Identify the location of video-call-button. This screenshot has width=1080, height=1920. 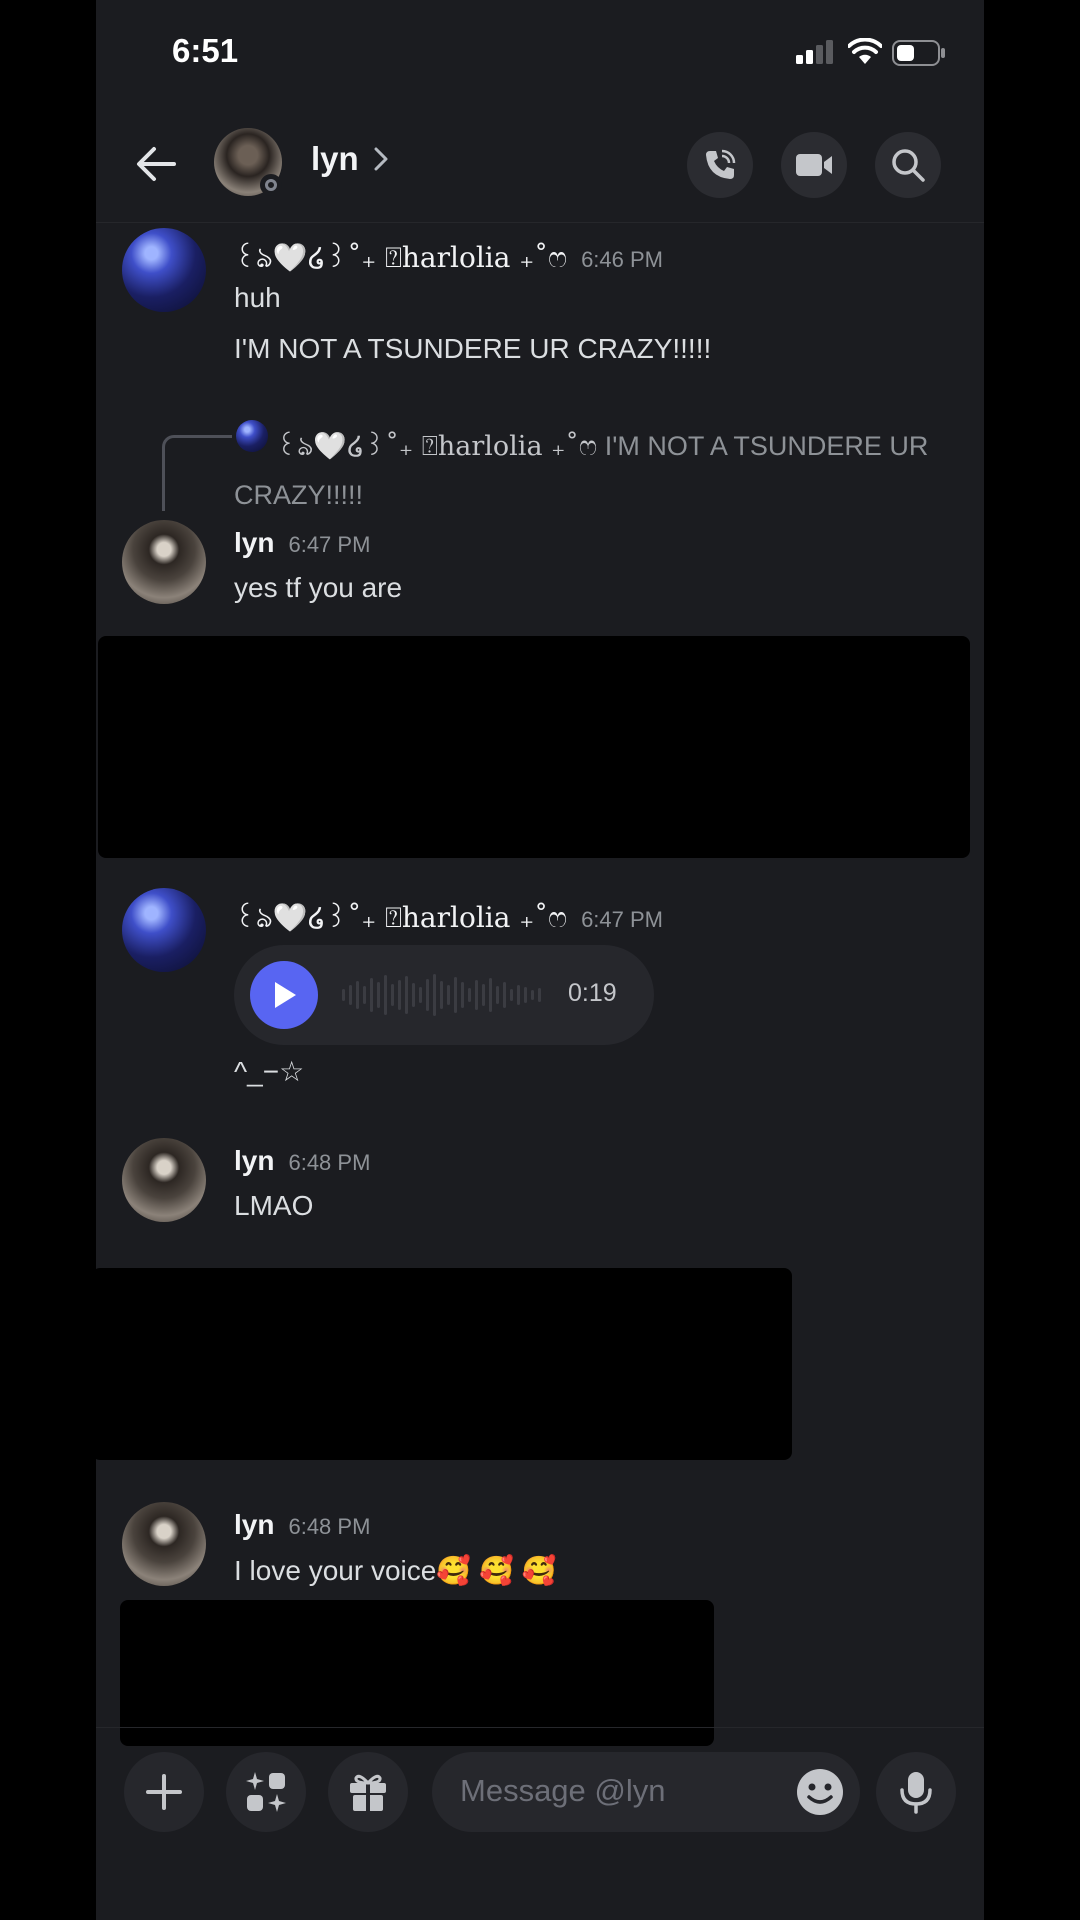
(814, 165).